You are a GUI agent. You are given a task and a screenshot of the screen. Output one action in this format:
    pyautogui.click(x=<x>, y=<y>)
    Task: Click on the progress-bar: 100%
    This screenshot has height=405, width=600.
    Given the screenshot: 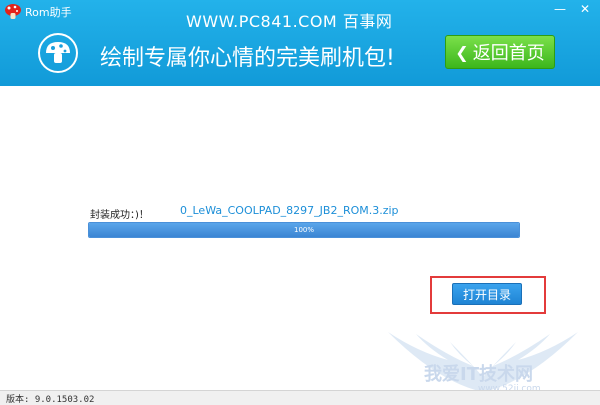 What is the action you would take?
    pyautogui.click(x=304, y=230)
    